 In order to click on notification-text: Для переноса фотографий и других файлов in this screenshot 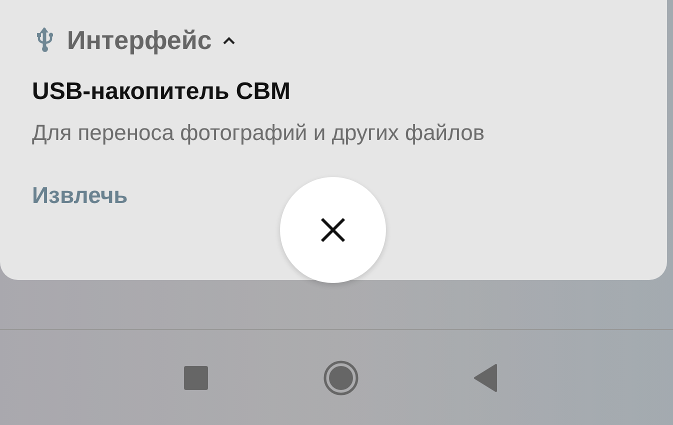, I will do `click(259, 133)`.